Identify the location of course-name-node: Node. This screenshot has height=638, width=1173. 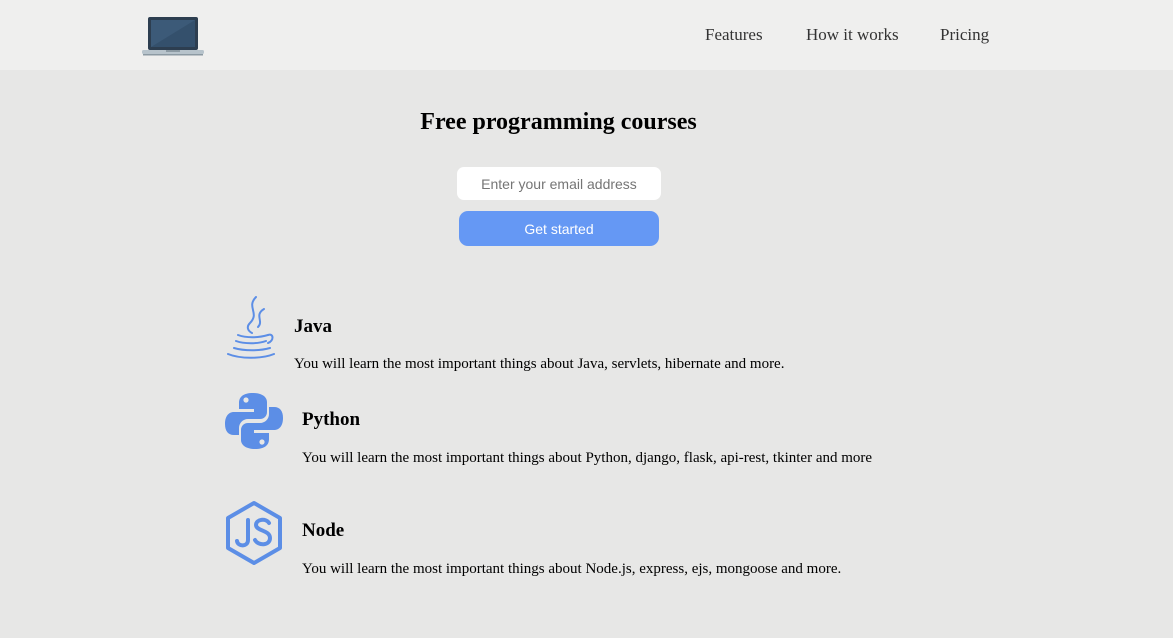
(323, 530).